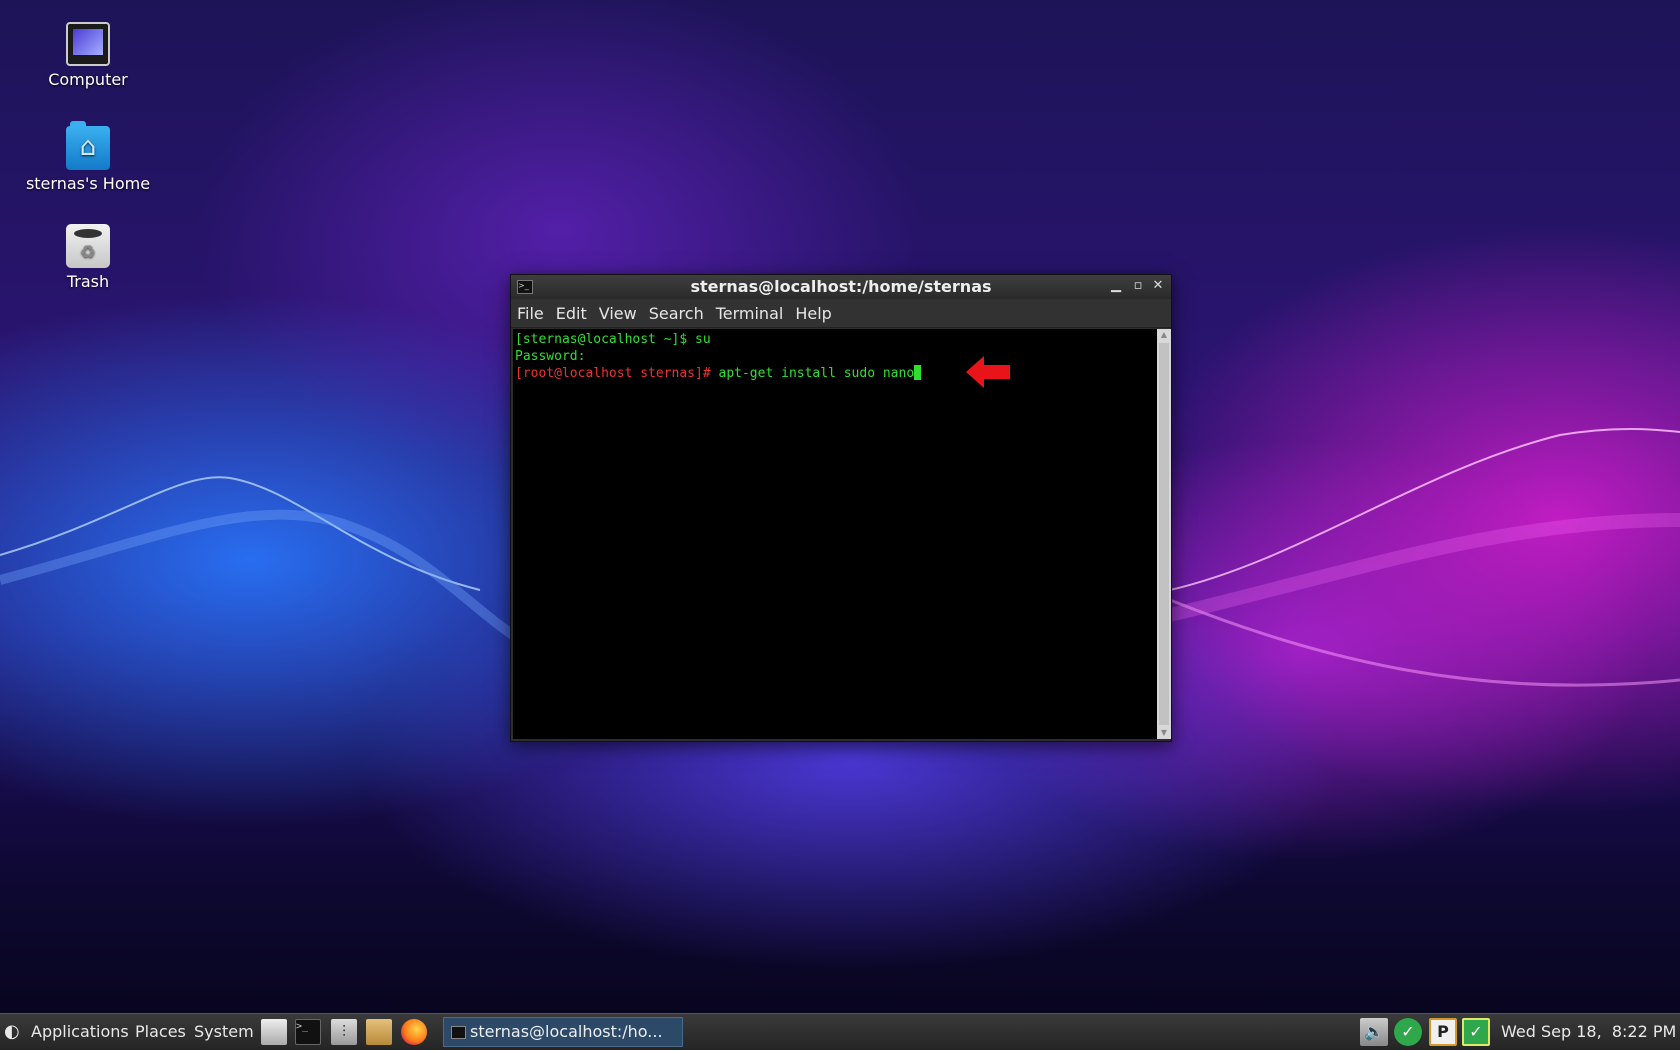 The width and height of the screenshot is (1680, 1050). Describe the element at coordinates (1158, 286) in the screenshot. I see `close-icon: ✕` at that location.